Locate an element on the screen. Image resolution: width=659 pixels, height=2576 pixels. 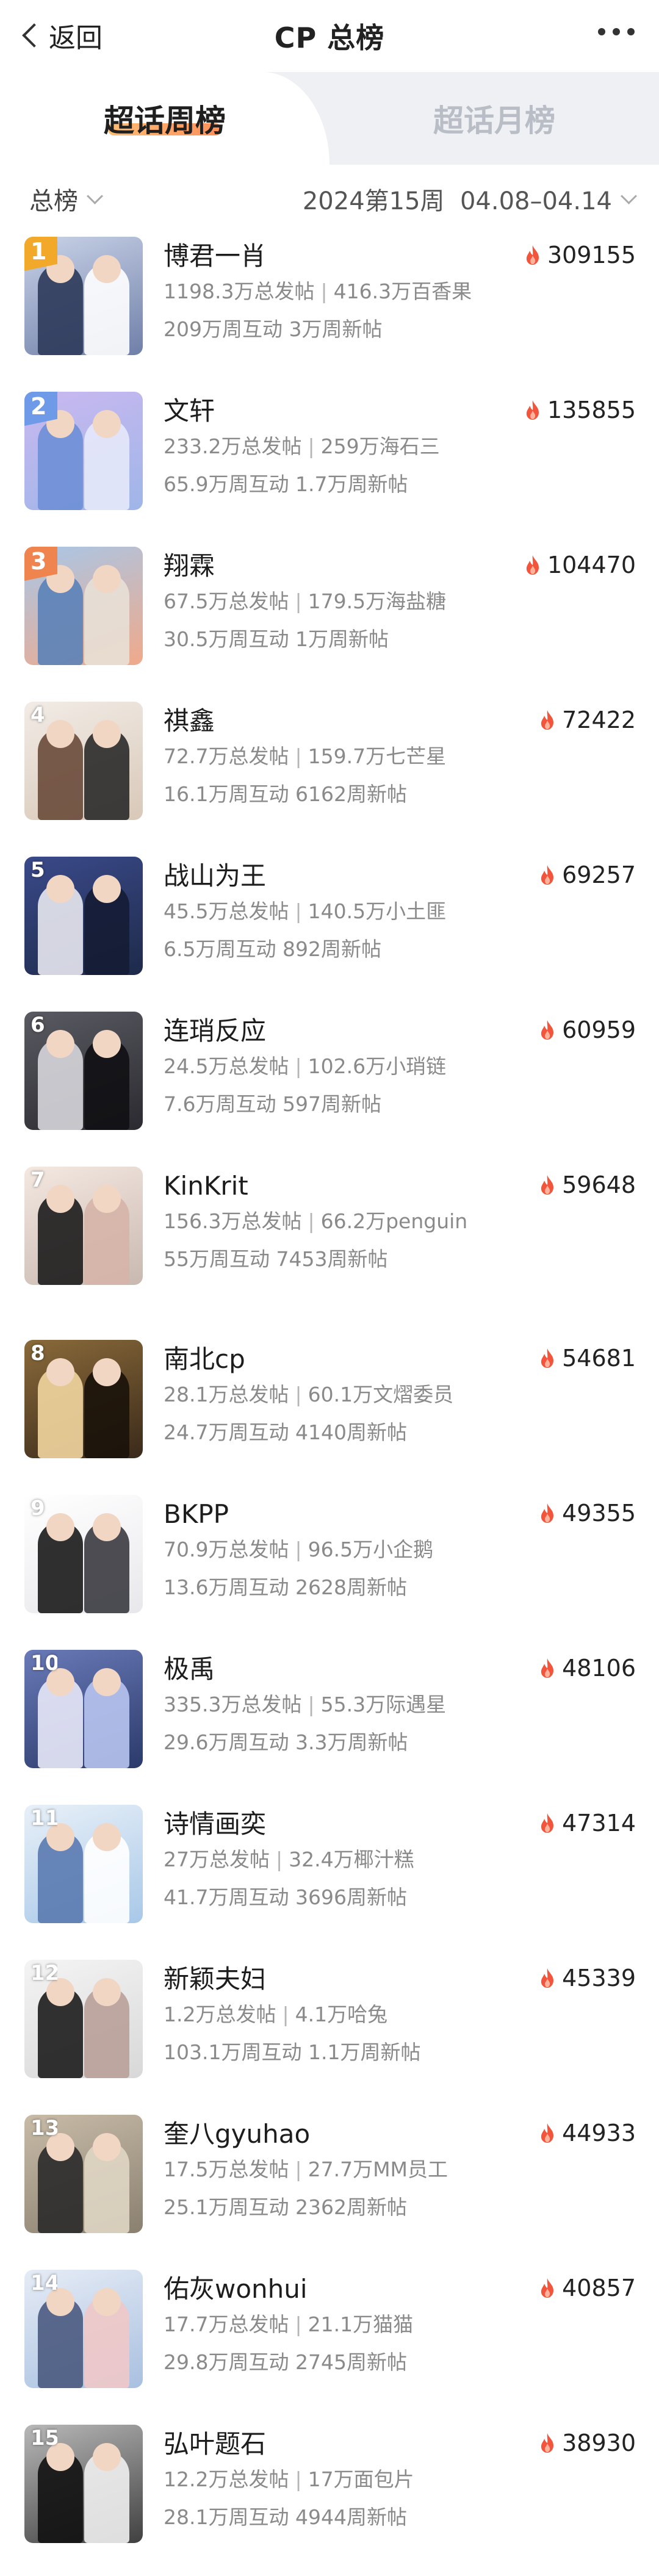
category-filter: 总榜 is located at coordinates (66, 199).